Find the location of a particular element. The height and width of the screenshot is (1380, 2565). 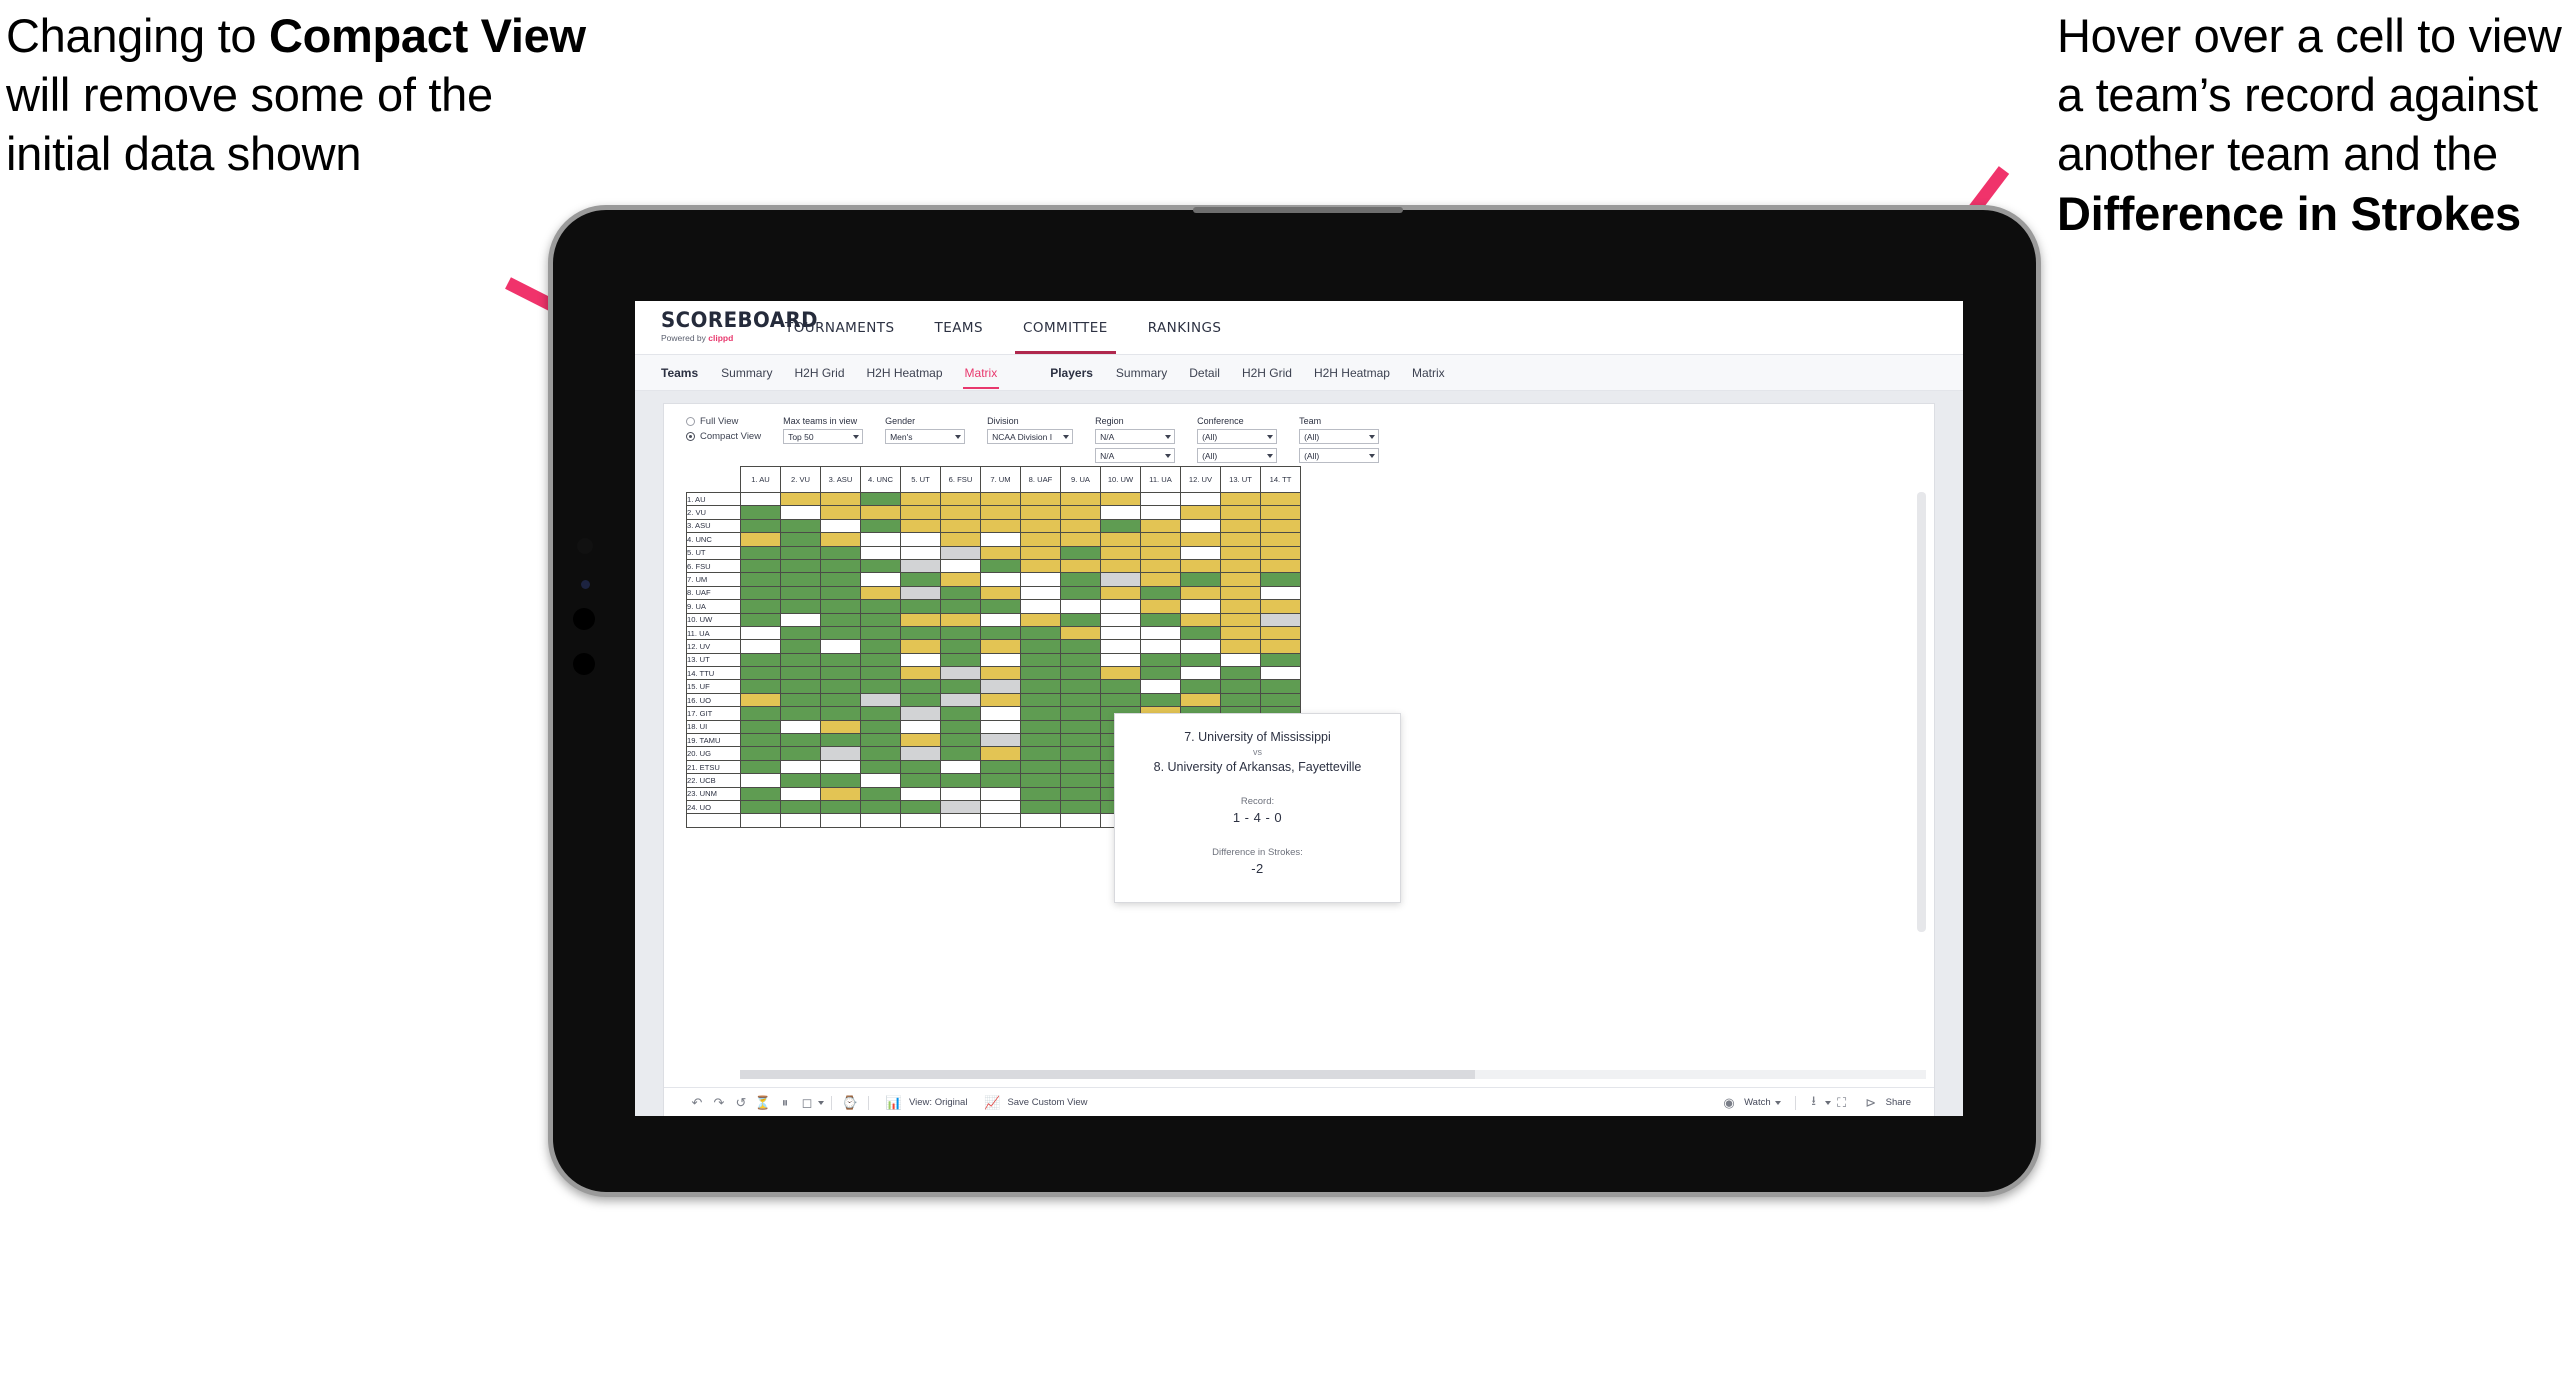

matrix-column-header: 6. FSU is located at coordinates (960, 479).